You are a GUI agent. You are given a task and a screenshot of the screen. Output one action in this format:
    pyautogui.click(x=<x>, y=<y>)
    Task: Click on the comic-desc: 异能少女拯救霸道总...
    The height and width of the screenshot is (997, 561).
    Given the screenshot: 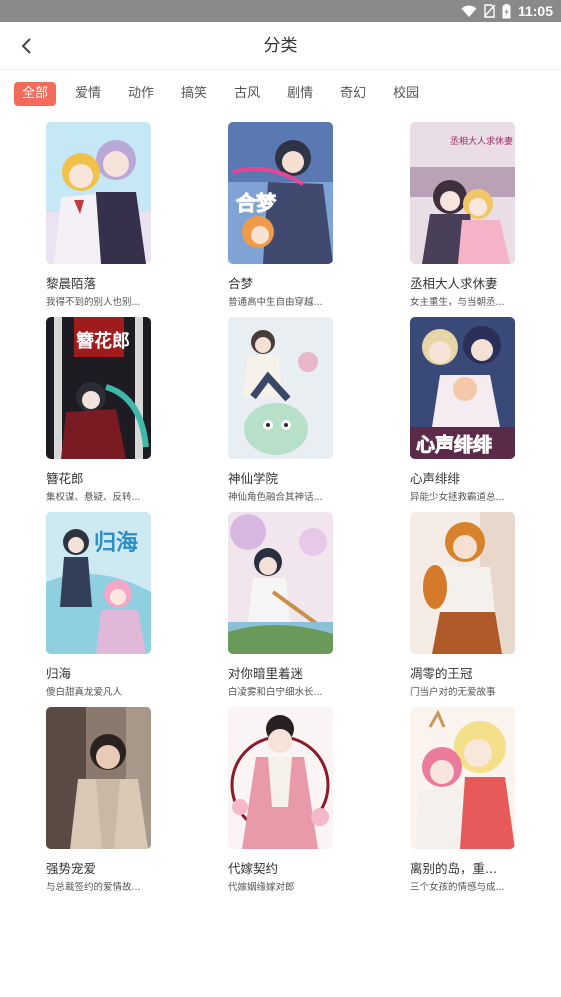 What is the action you would take?
    pyautogui.click(x=457, y=497)
    